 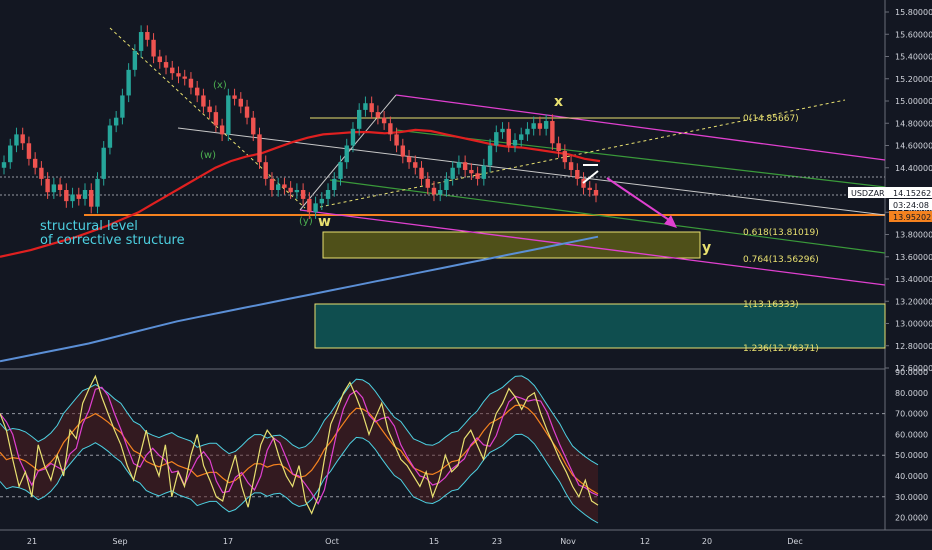 I want to click on oscillator-tick-label: 90.0000, so click(x=911, y=372).